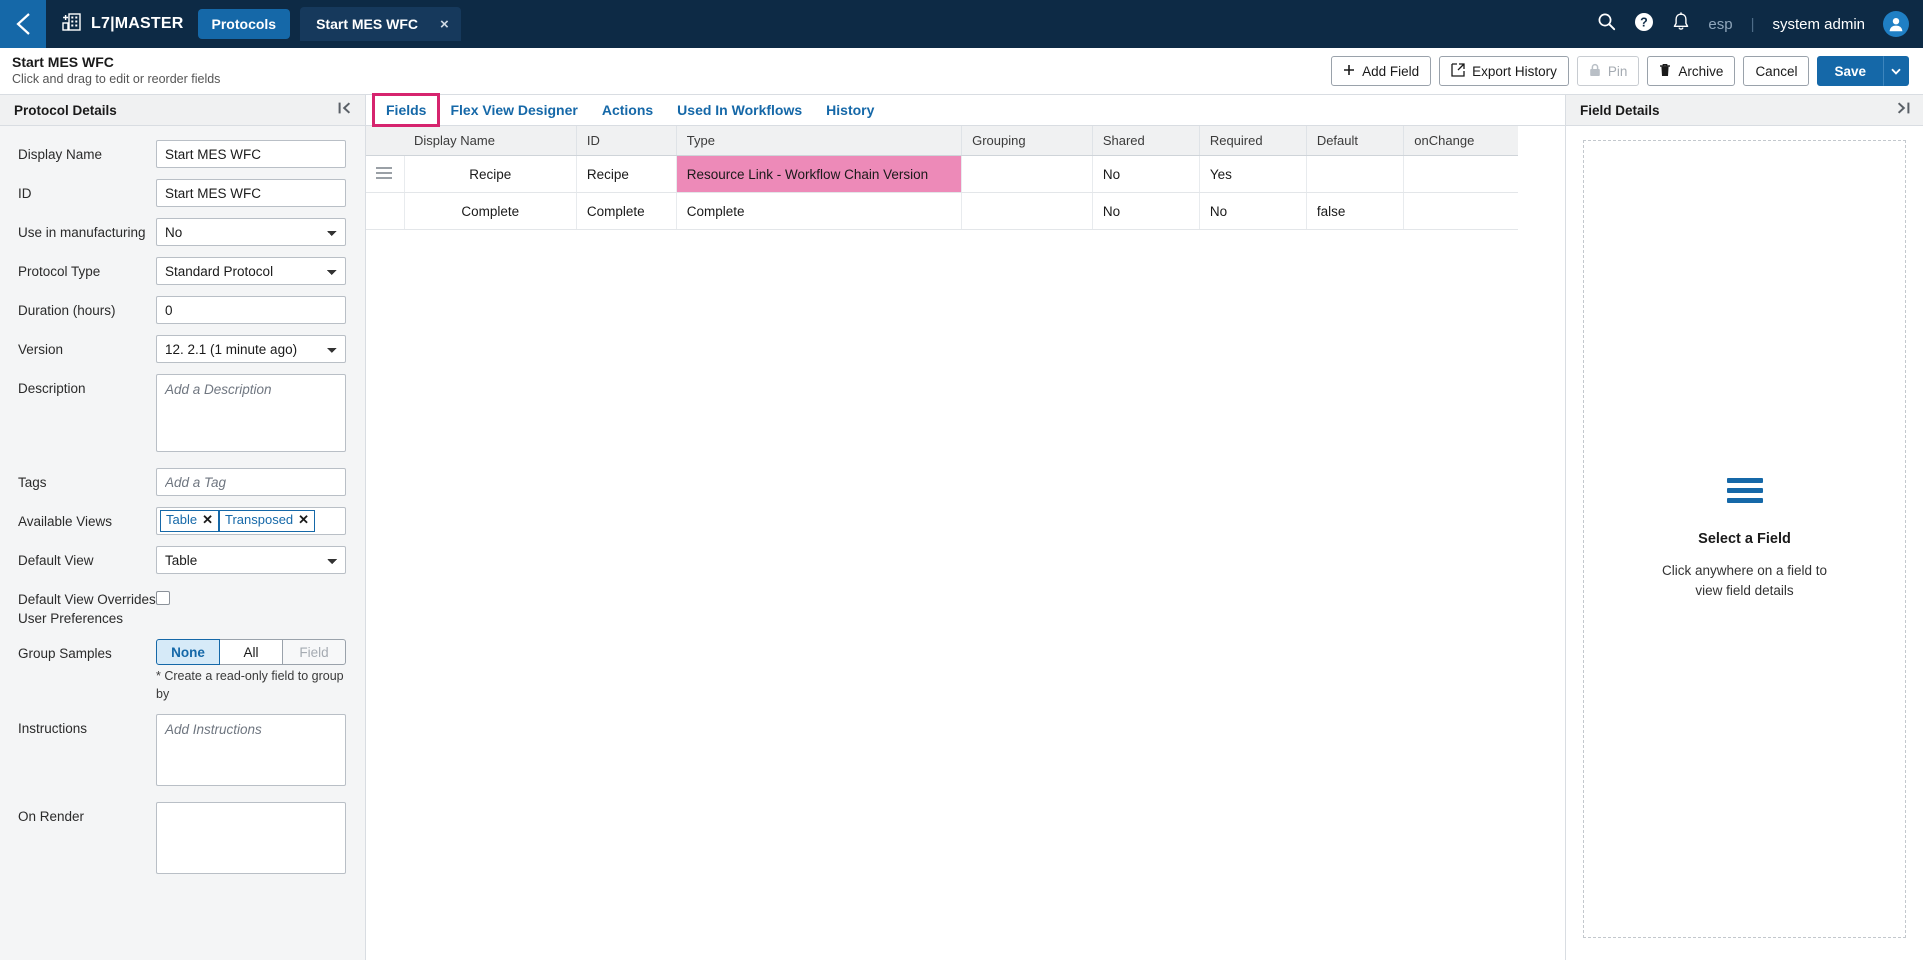 The image size is (1923, 960). I want to click on bell-icon, so click(1681, 24).